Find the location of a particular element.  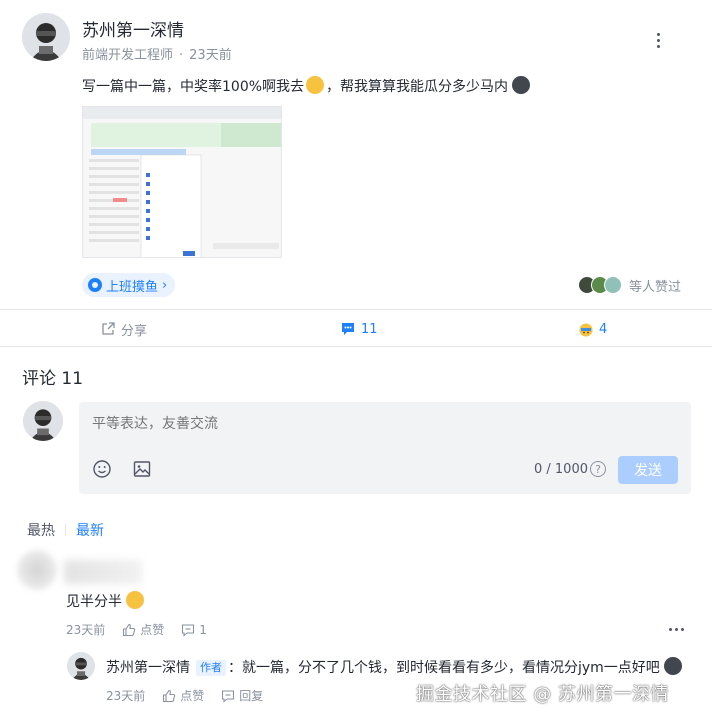

post-time: 23天前 is located at coordinates (210, 55).